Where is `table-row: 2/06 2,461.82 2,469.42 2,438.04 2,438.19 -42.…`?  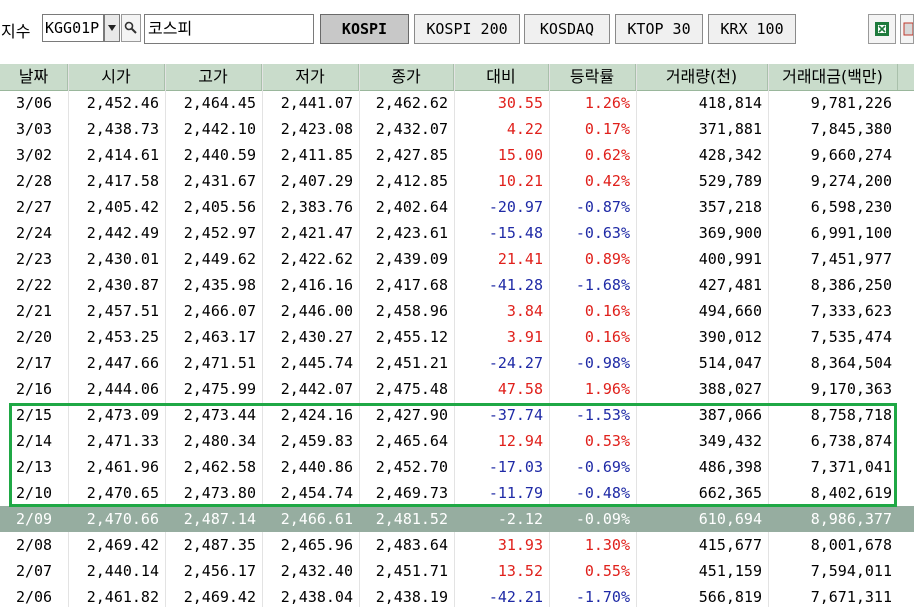 table-row: 2/06 2,461.82 2,469.42 2,438.04 2,438.19 -42.… is located at coordinates (457, 597).